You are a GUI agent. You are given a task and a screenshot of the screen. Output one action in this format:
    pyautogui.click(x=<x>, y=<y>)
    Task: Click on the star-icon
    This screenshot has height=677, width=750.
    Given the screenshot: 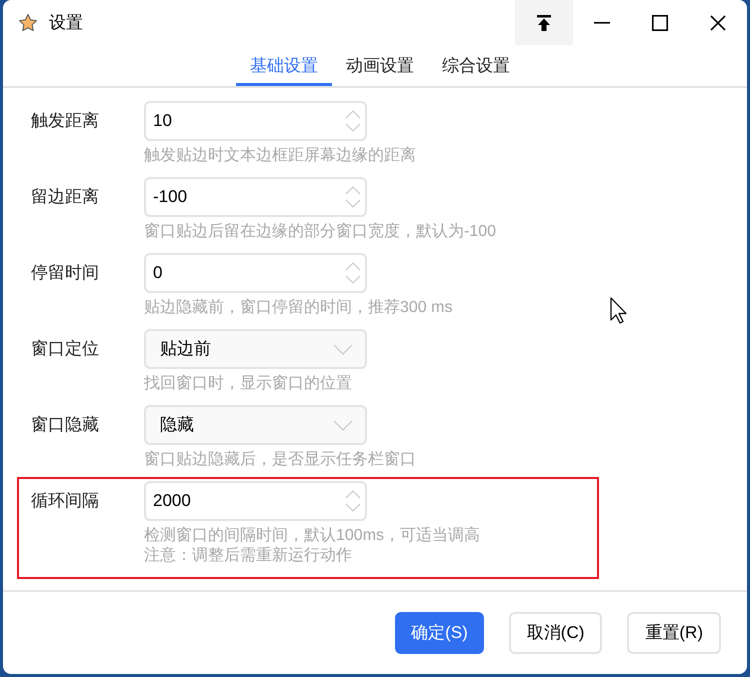 What is the action you would take?
    pyautogui.click(x=28, y=22)
    